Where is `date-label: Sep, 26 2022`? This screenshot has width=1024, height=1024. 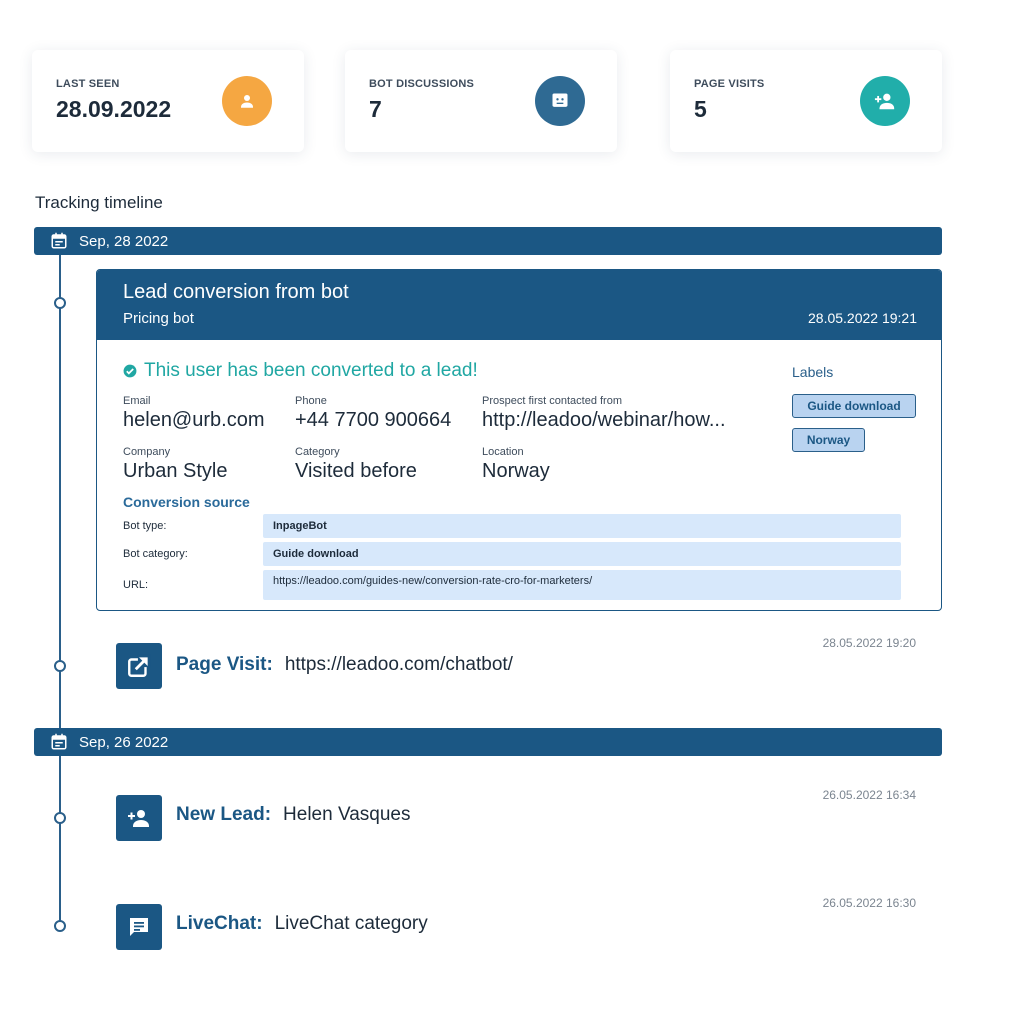 date-label: Sep, 26 2022 is located at coordinates (124, 742).